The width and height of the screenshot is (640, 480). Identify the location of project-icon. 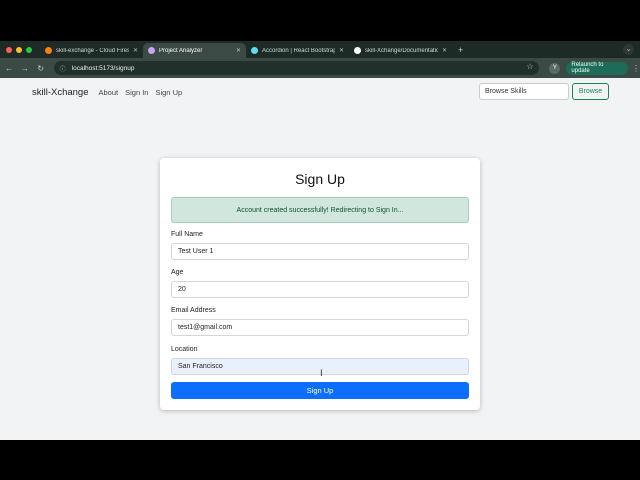
(151, 50).